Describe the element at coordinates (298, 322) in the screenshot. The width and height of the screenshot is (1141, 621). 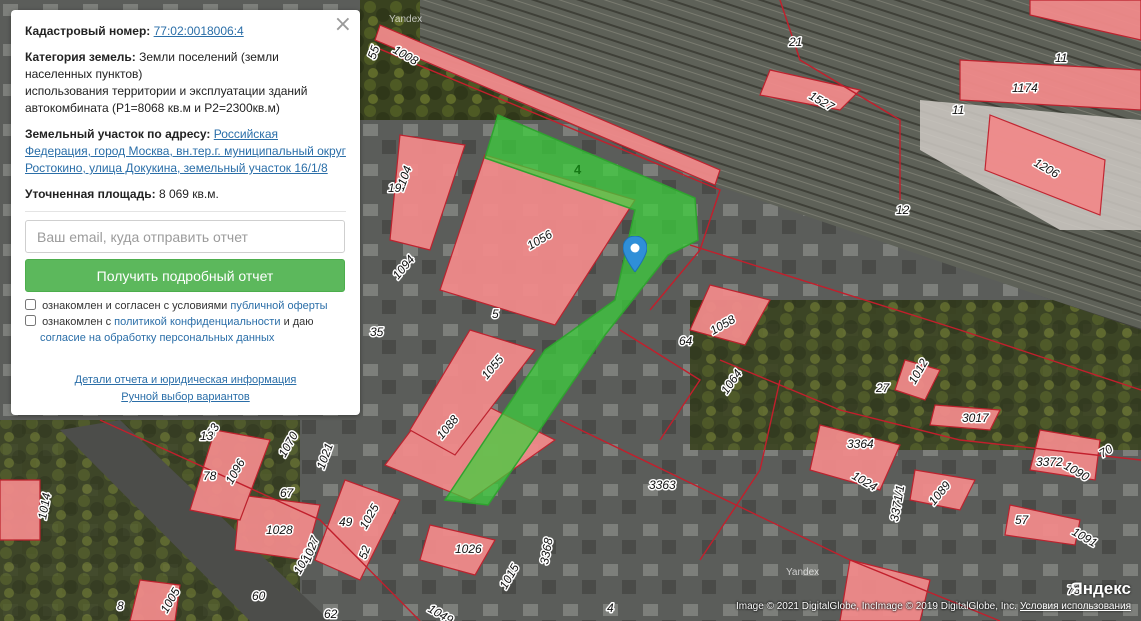
I see `consent-privacy-text-2: и даю` at that location.